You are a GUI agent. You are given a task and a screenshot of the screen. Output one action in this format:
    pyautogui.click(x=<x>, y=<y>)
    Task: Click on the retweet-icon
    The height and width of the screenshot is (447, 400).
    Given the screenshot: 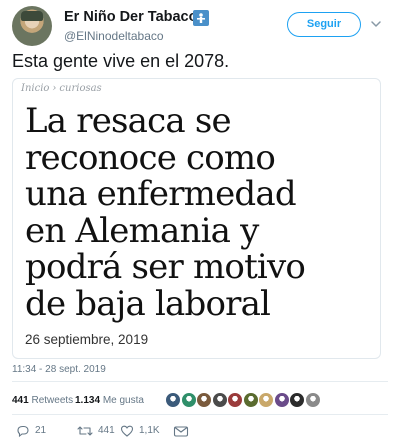 What is the action you would take?
    pyautogui.click(x=85, y=431)
    